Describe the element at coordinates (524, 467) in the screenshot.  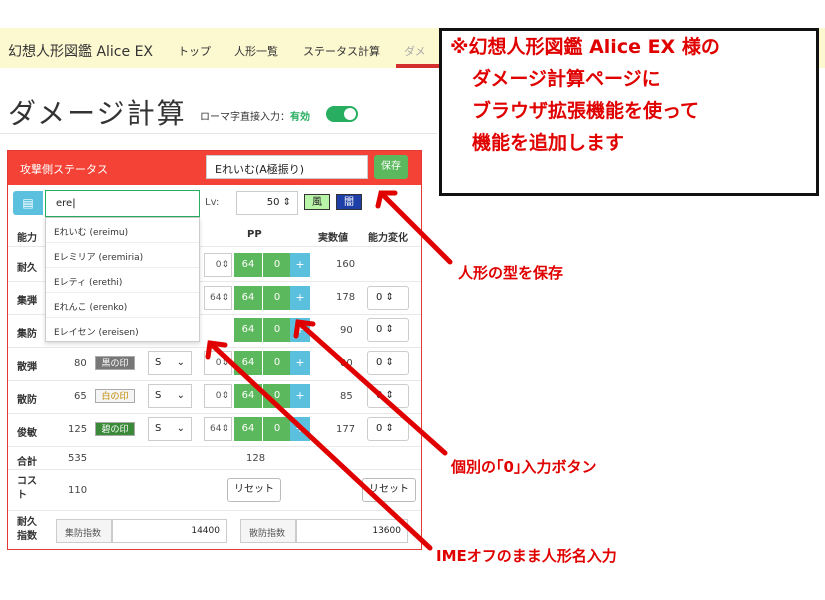
I see `annotation-zero: 個別の｢0｣入力ボタン` at that location.